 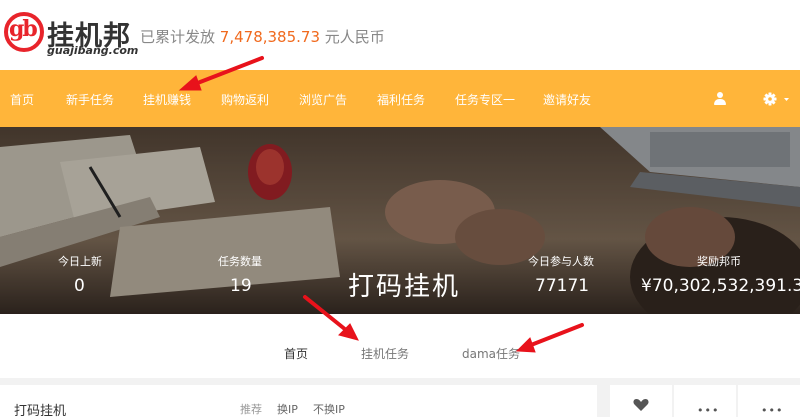 What do you see at coordinates (79, 286) in the screenshot?
I see `stat-value-new-today: 0` at bounding box center [79, 286].